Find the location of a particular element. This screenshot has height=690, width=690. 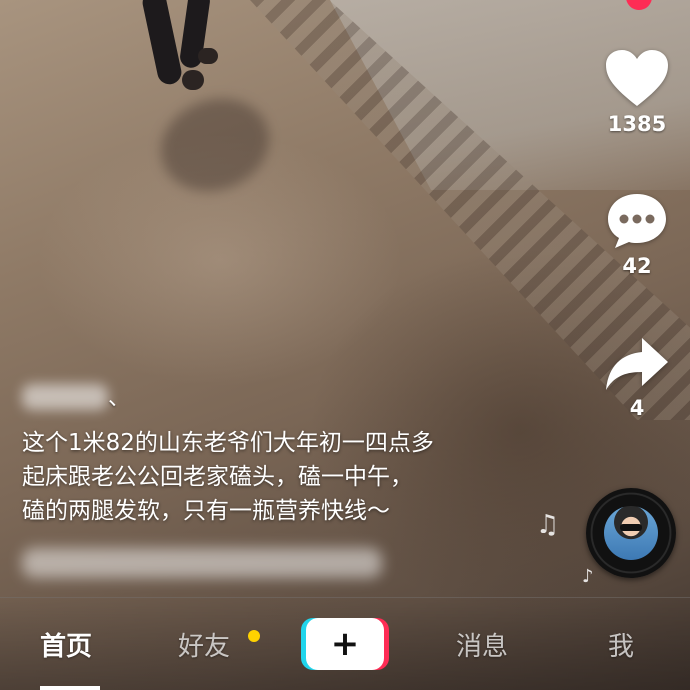

music-disc is located at coordinates (631, 533).